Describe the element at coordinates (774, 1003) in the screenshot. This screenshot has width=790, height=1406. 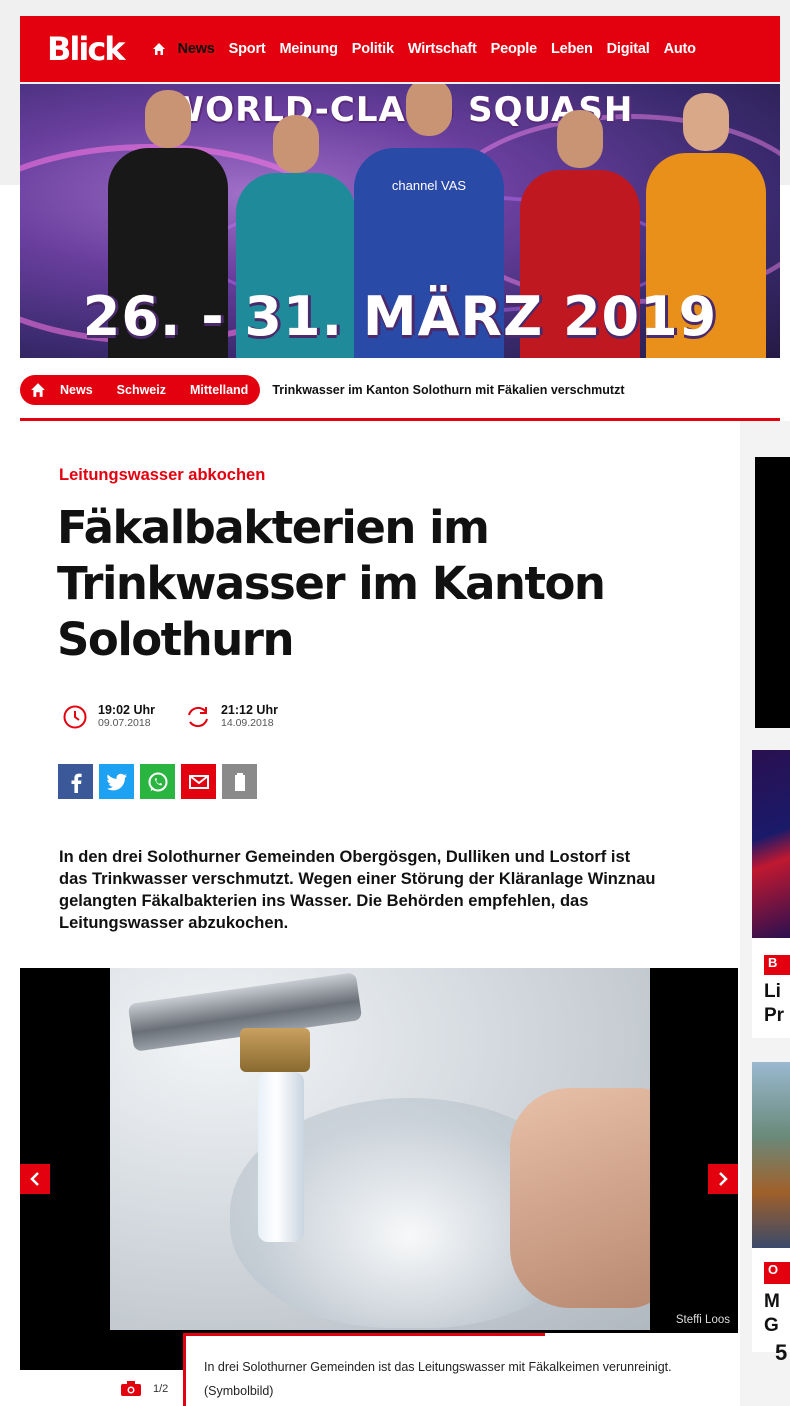
I see `teaser-title: Li Pr` at that location.